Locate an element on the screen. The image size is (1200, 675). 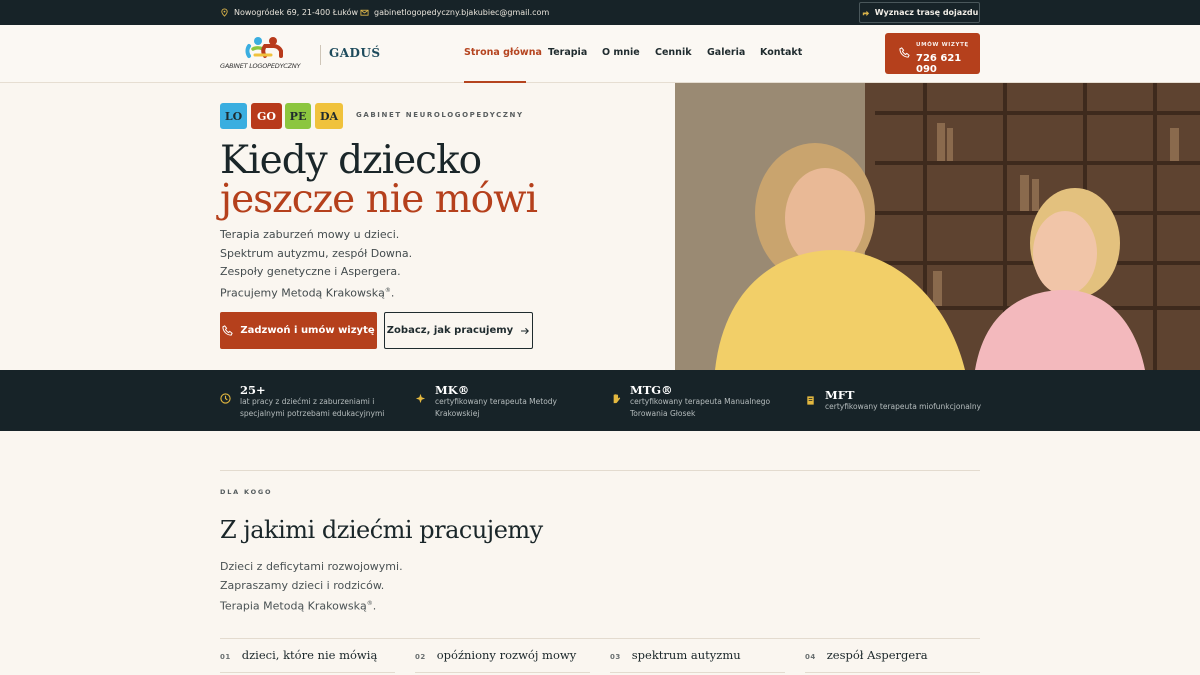
card-text: zespół Aspergera is located at coordinates (877, 655).